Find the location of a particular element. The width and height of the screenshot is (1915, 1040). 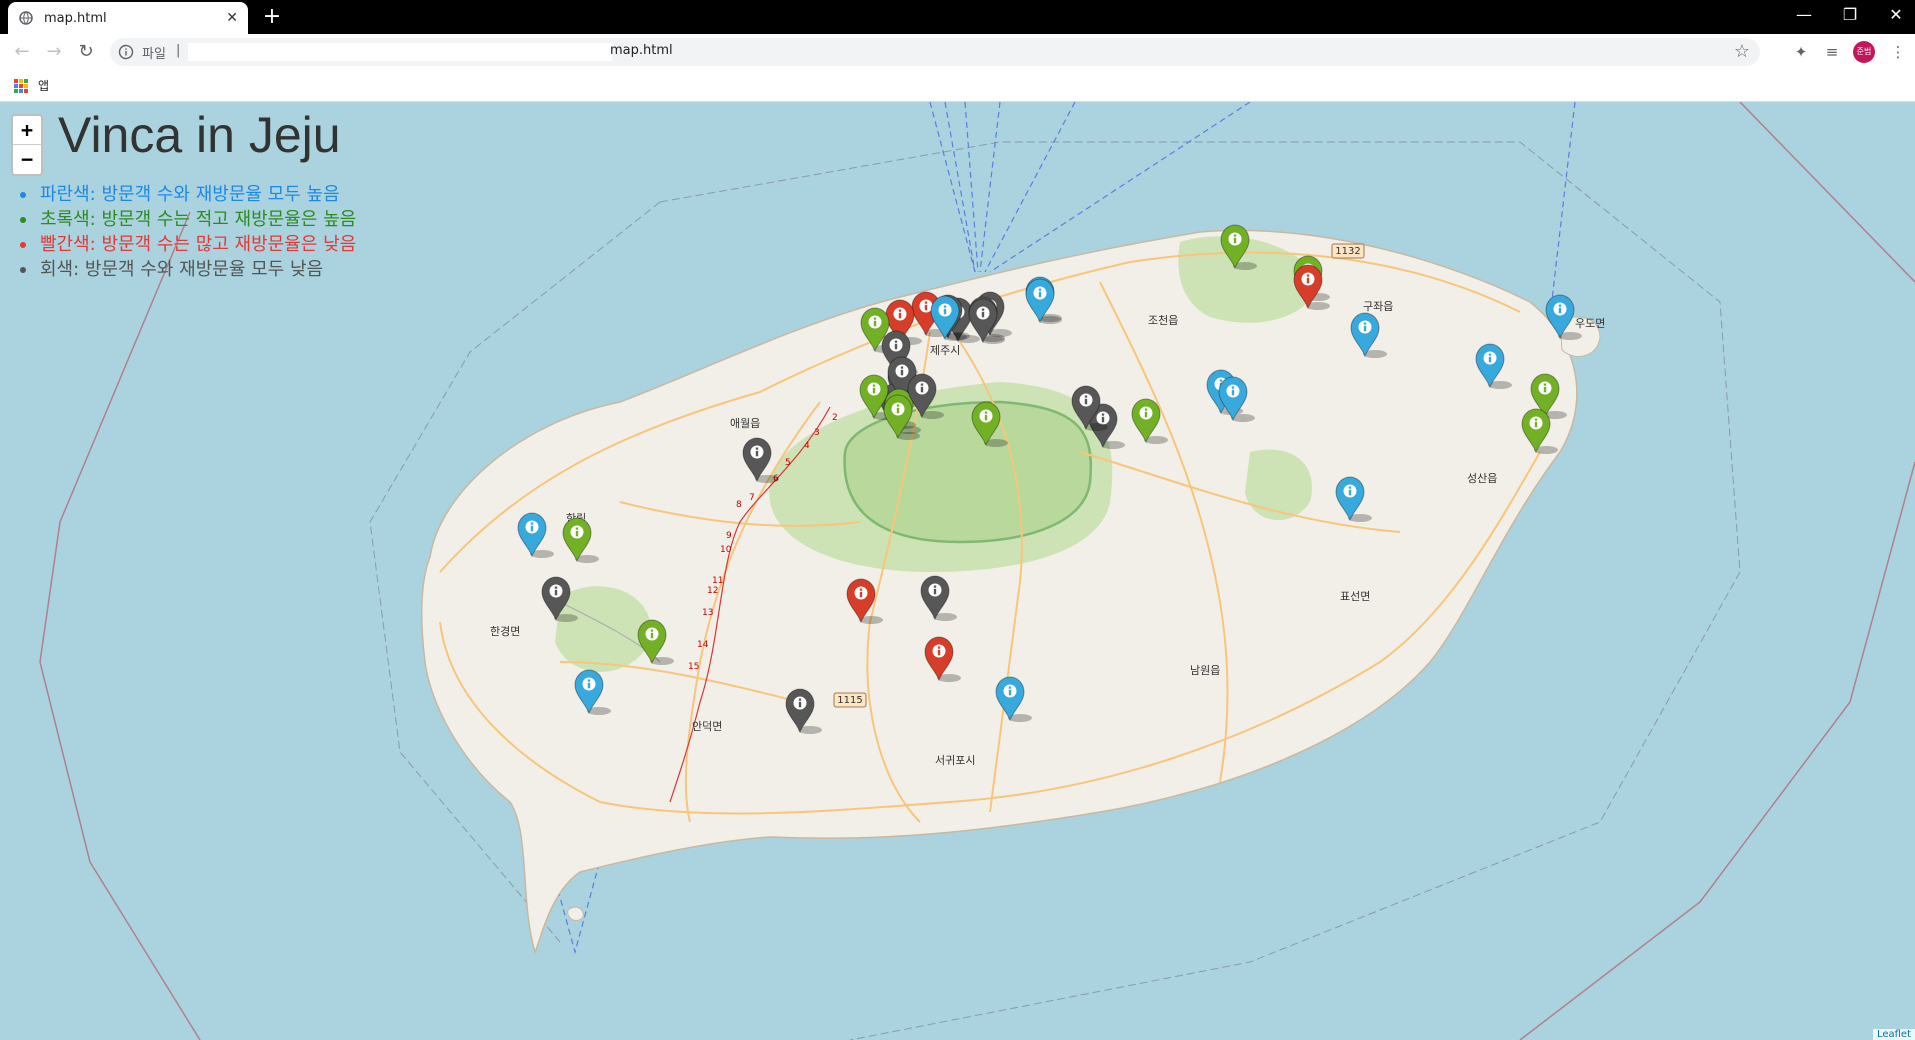

address-scheme: 파일 is located at coordinates (154, 54).